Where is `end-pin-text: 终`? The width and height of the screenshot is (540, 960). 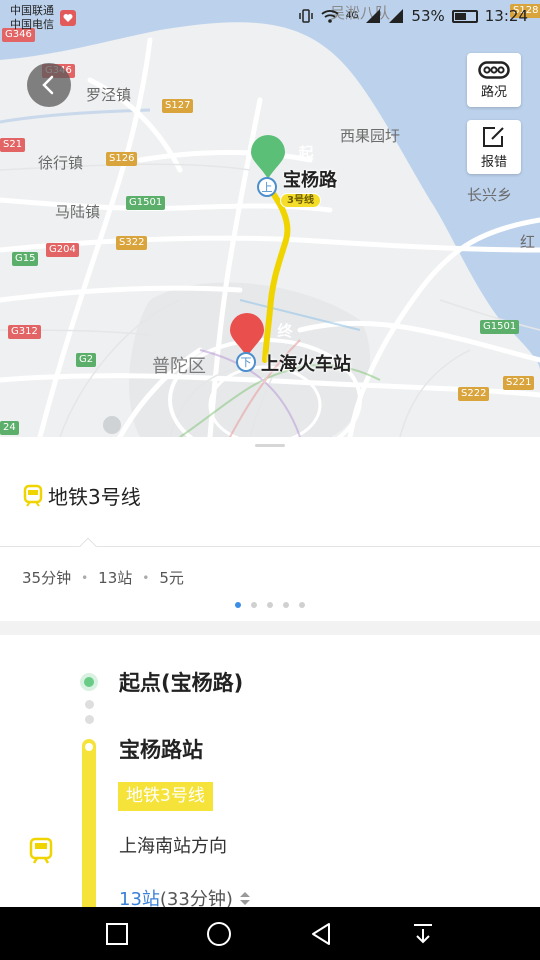
end-pin-text: 终 is located at coordinates (285, 331).